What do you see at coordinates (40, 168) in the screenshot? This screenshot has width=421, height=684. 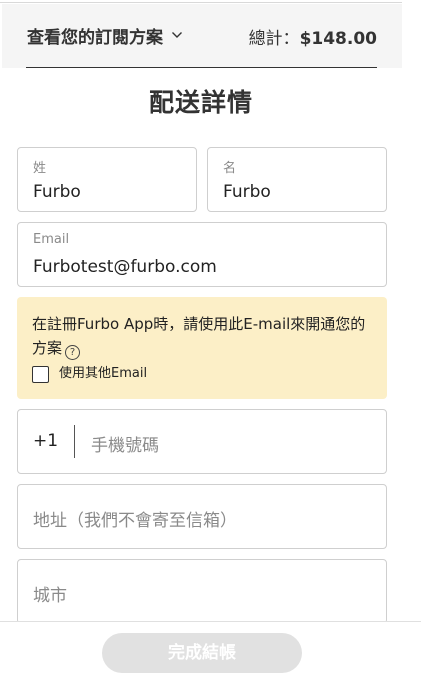 I see `first-name-label: 姓` at bounding box center [40, 168].